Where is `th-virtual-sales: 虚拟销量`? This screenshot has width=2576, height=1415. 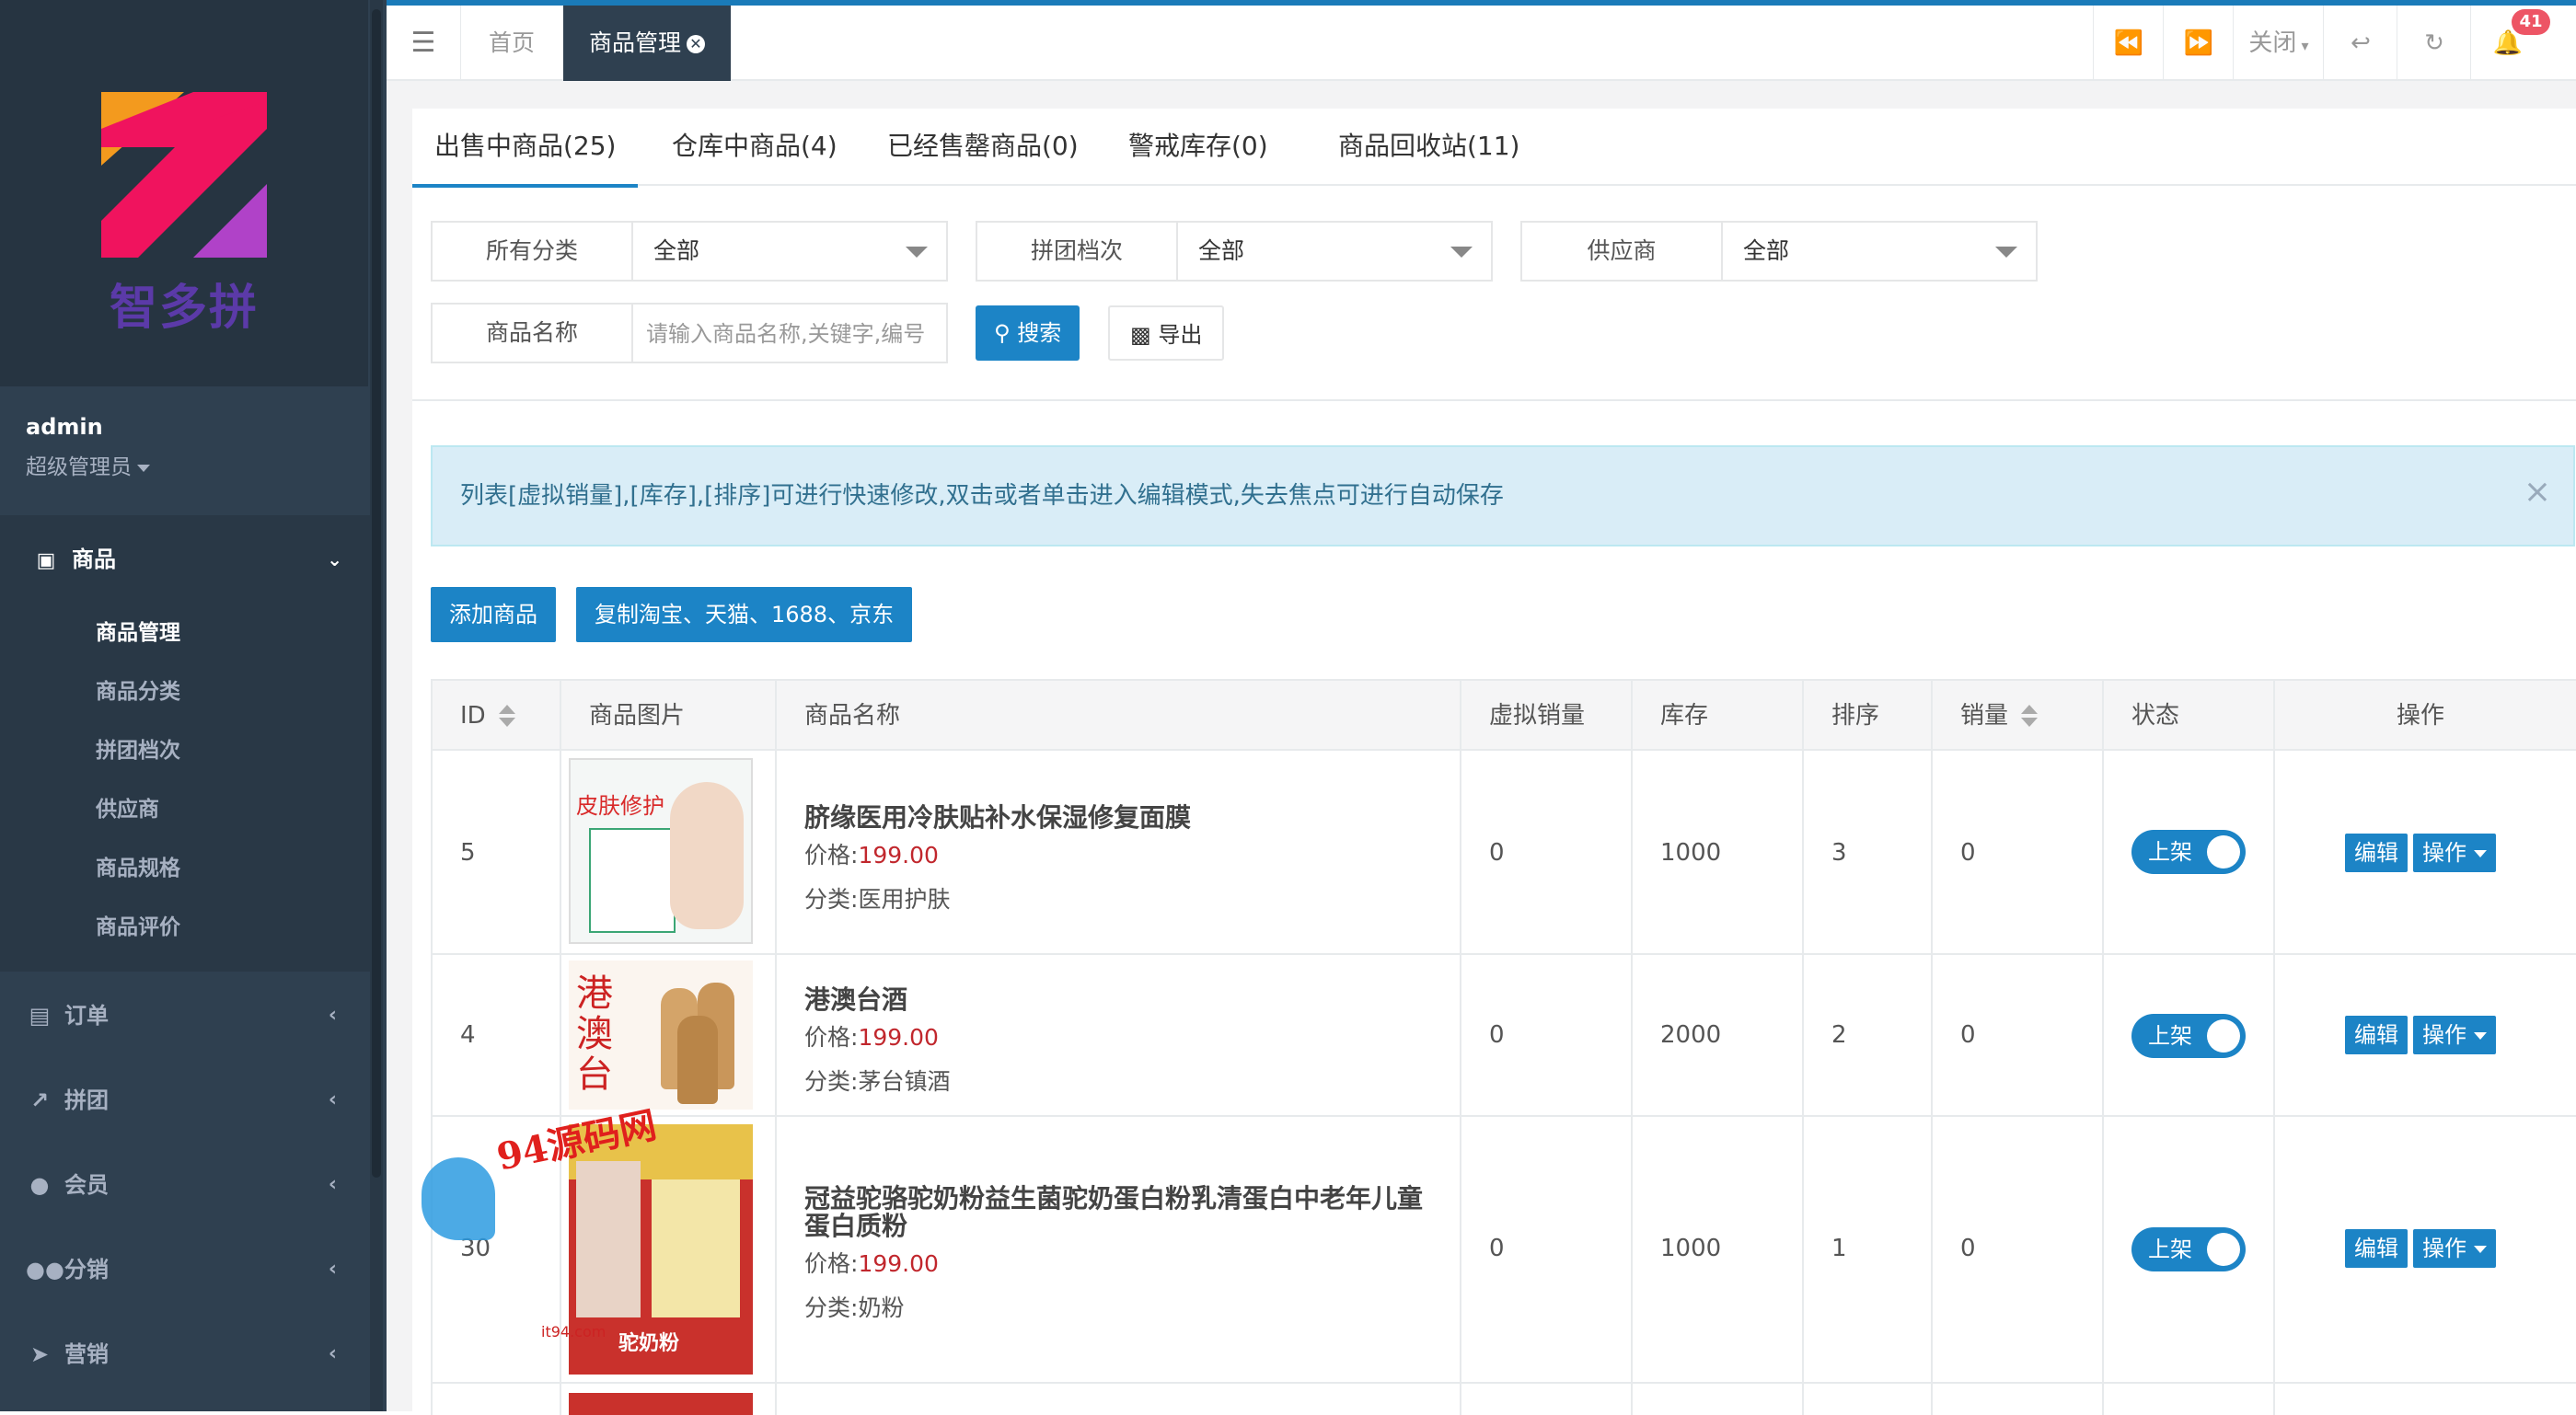
th-virtual-sales: 虚拟销量 is located at coordinates (1537, 716).